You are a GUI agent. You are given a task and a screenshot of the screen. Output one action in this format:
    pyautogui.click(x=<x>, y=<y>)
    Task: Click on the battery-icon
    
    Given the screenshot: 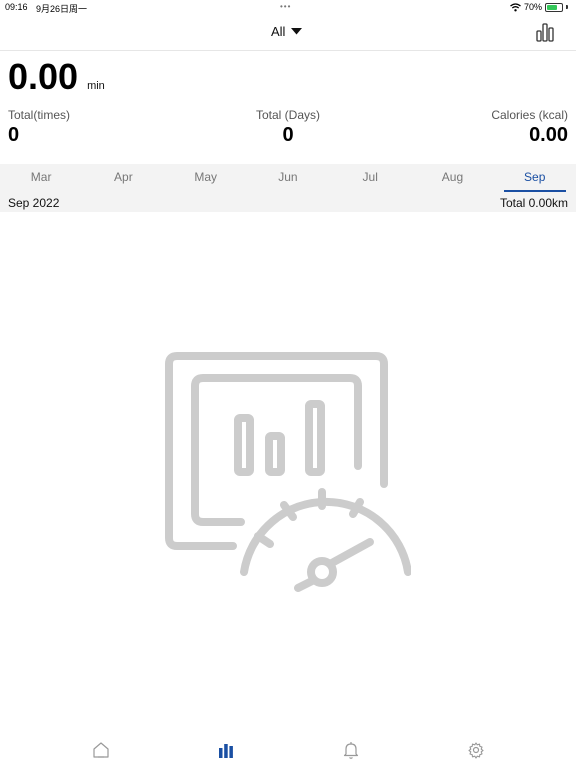 What is the action you would take?
    pyautogui.click(x=554, y=7)
    